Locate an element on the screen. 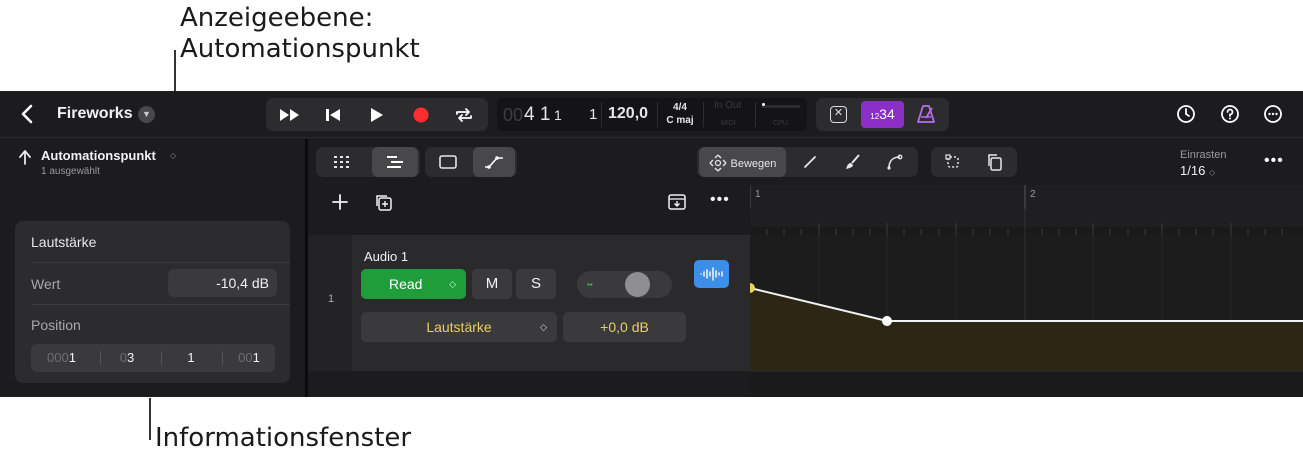  curve-tool-button is located at coordinates (895, 162).